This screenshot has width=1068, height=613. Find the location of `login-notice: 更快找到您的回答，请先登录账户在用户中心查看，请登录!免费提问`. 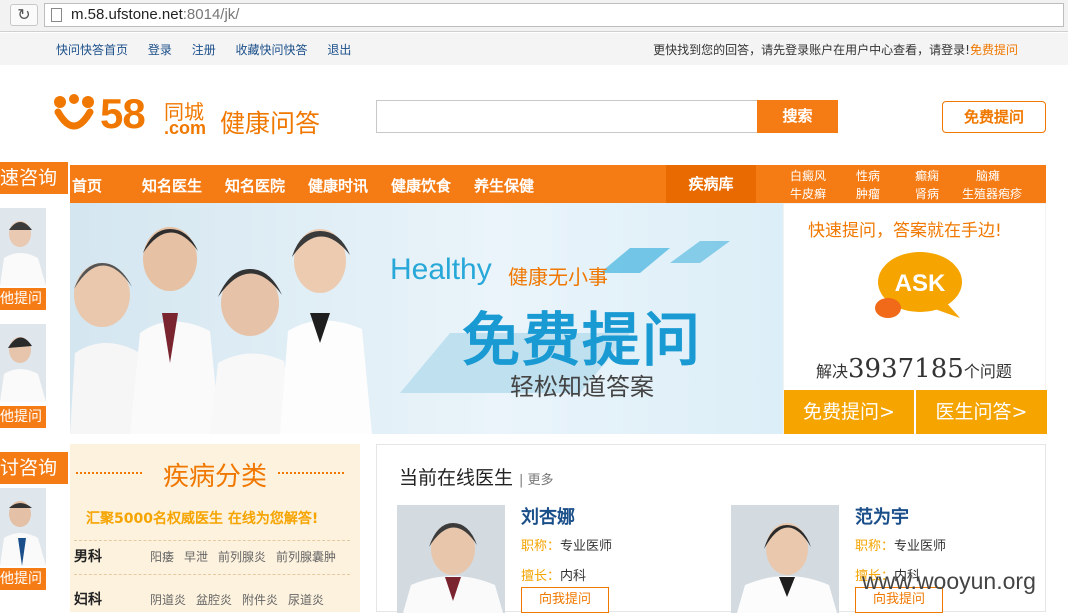

login-notice: 更快找到您的回答，请先登录账户在用户中心查看，请登录!免费提问 is located at coordinates (835, 49).